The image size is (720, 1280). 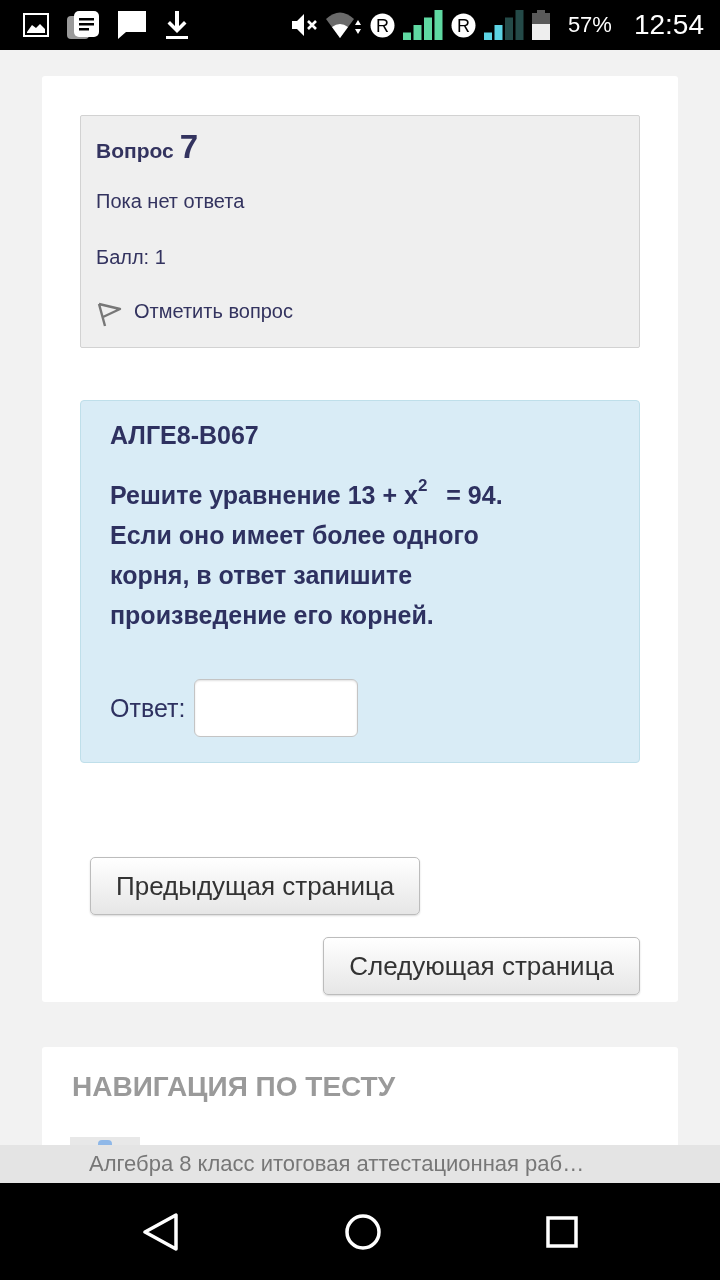 What do you see at coordinates (185, 435) in the screenshot?
I see `question-code: АЛГЕ8-В067` at bounding box center [185, 435].